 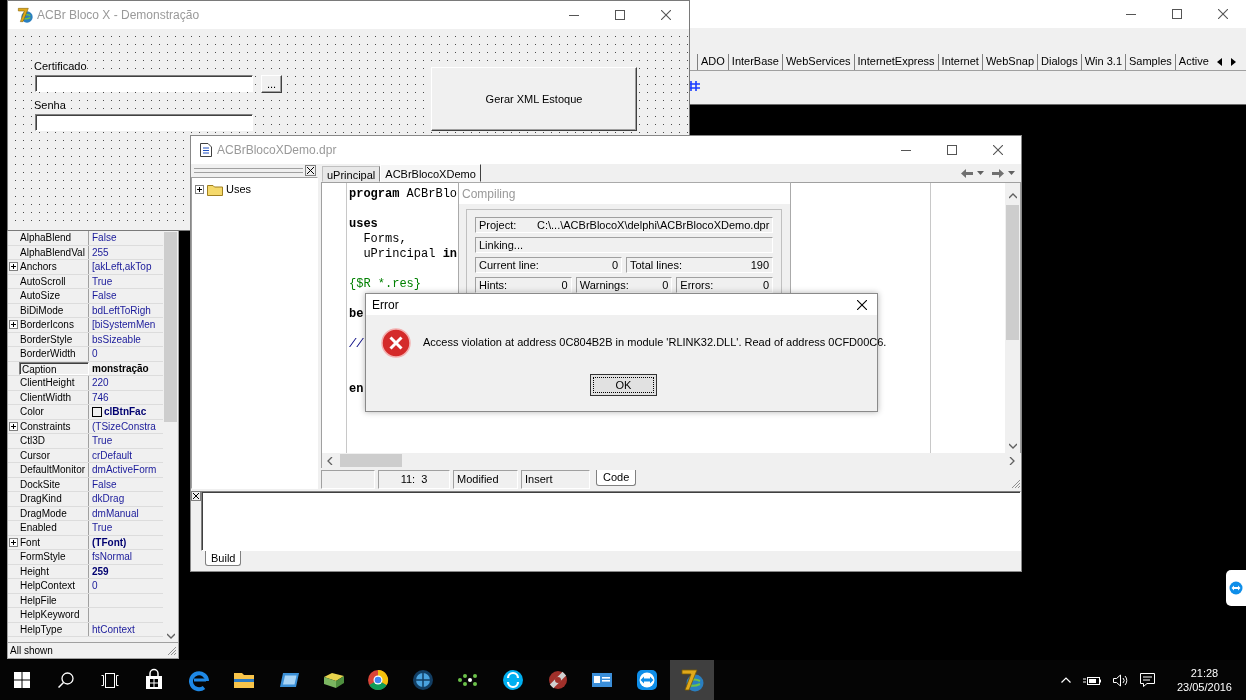 What do you see at coordinates (54, 368) in the screenshot?
I see `property-name: Caption` at bounding box center [54, 368].